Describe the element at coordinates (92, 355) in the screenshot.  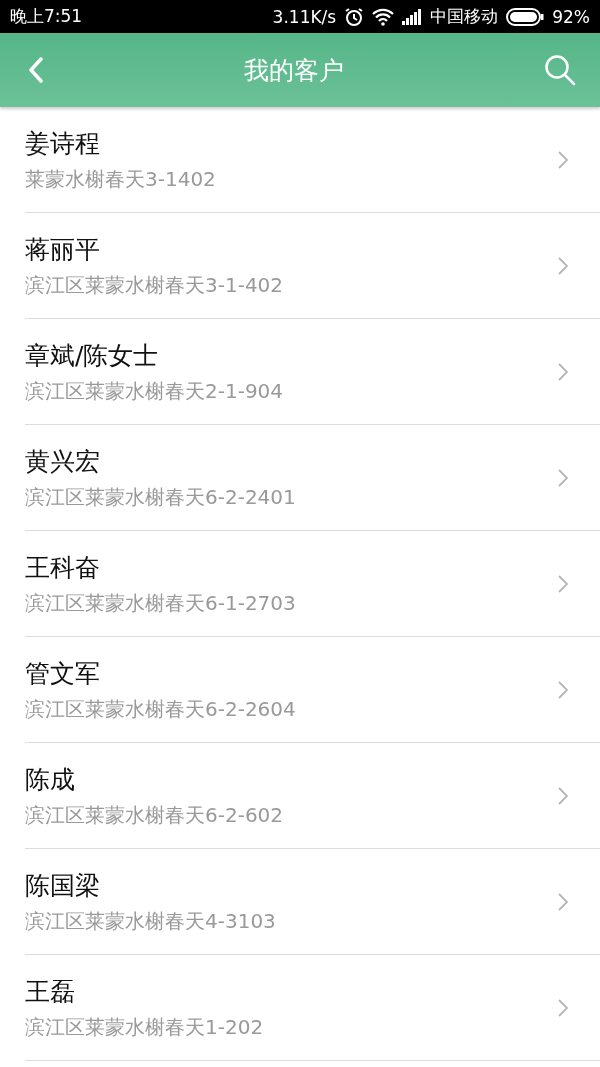
I see `customer-name: 章斌/陈女士` at that location.